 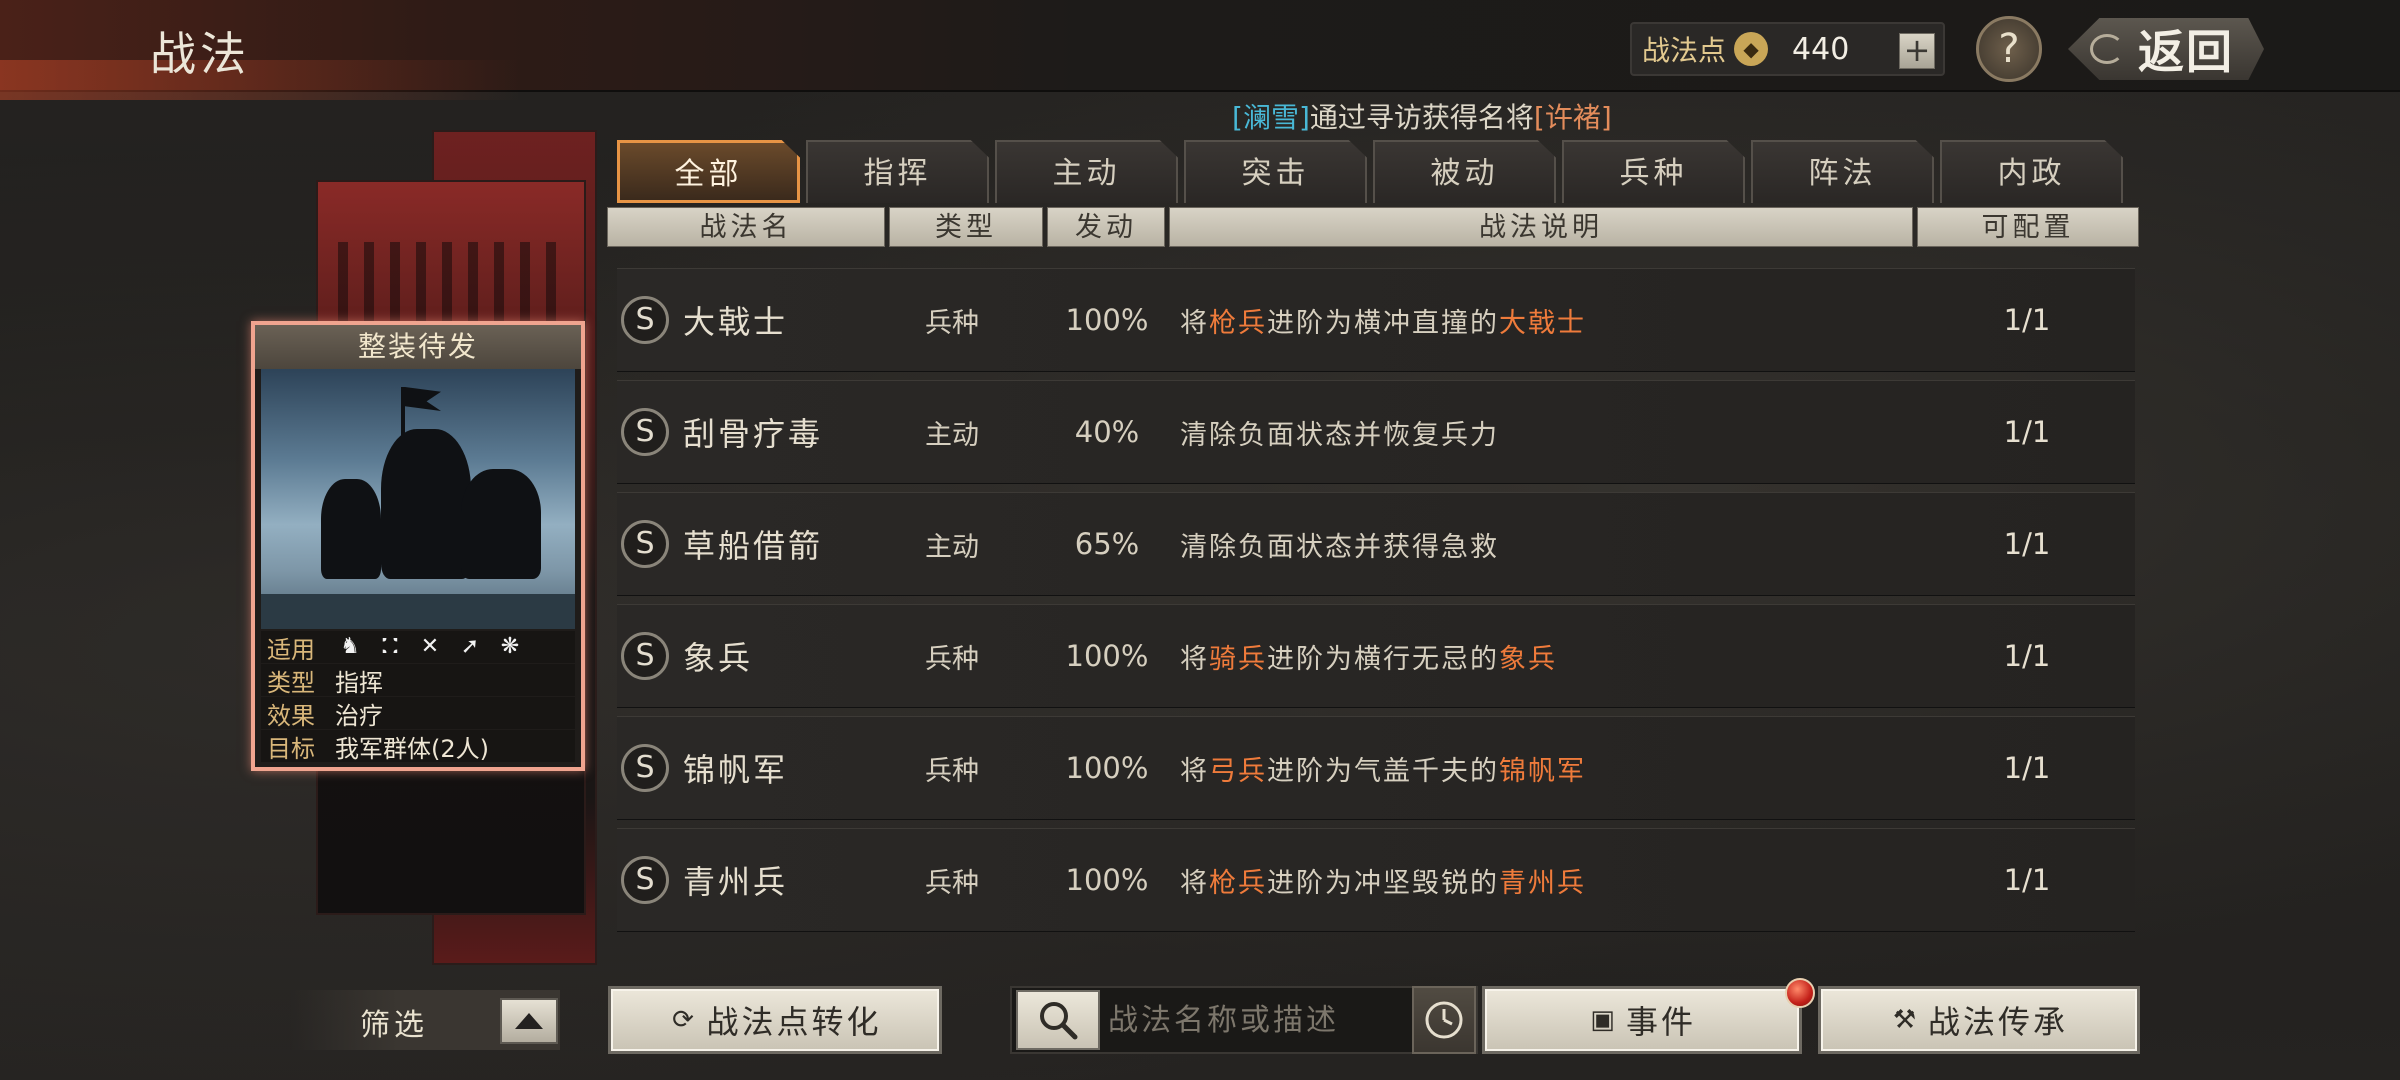 What do you see at coordinates (1751, 49) in the screenshot?
I see `skill-points-icon: ◆` at bounding box center [1751, 49].